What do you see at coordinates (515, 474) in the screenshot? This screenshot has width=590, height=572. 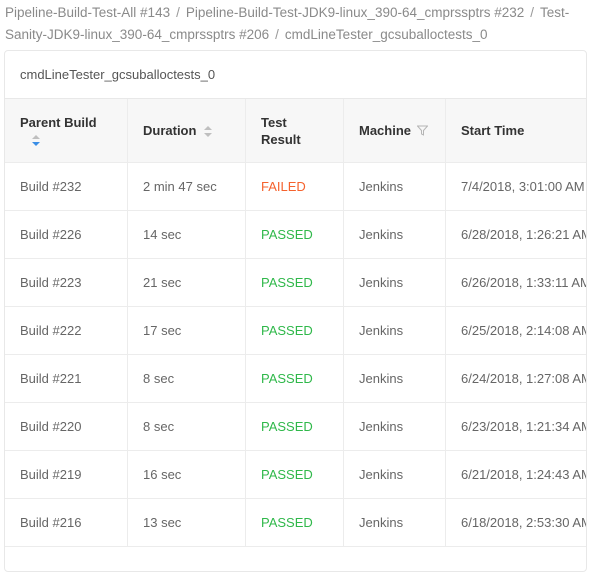 I see `start-time-cell: 6/21/2018, 1:24:43 AM` at bounding box center [515, 474].